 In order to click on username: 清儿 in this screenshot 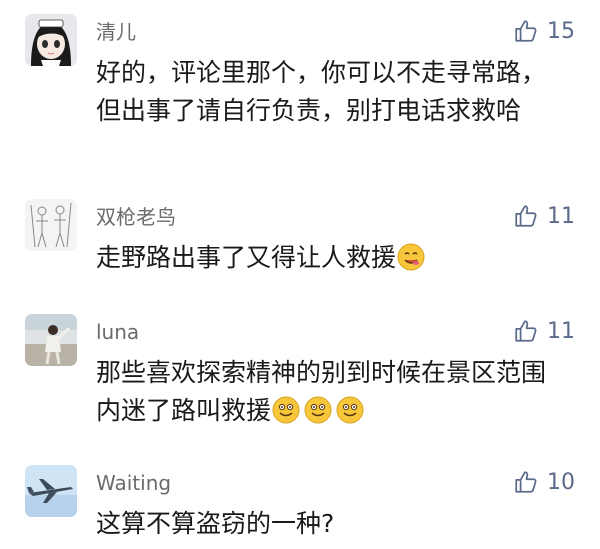, I will do `click(116, 32)`.